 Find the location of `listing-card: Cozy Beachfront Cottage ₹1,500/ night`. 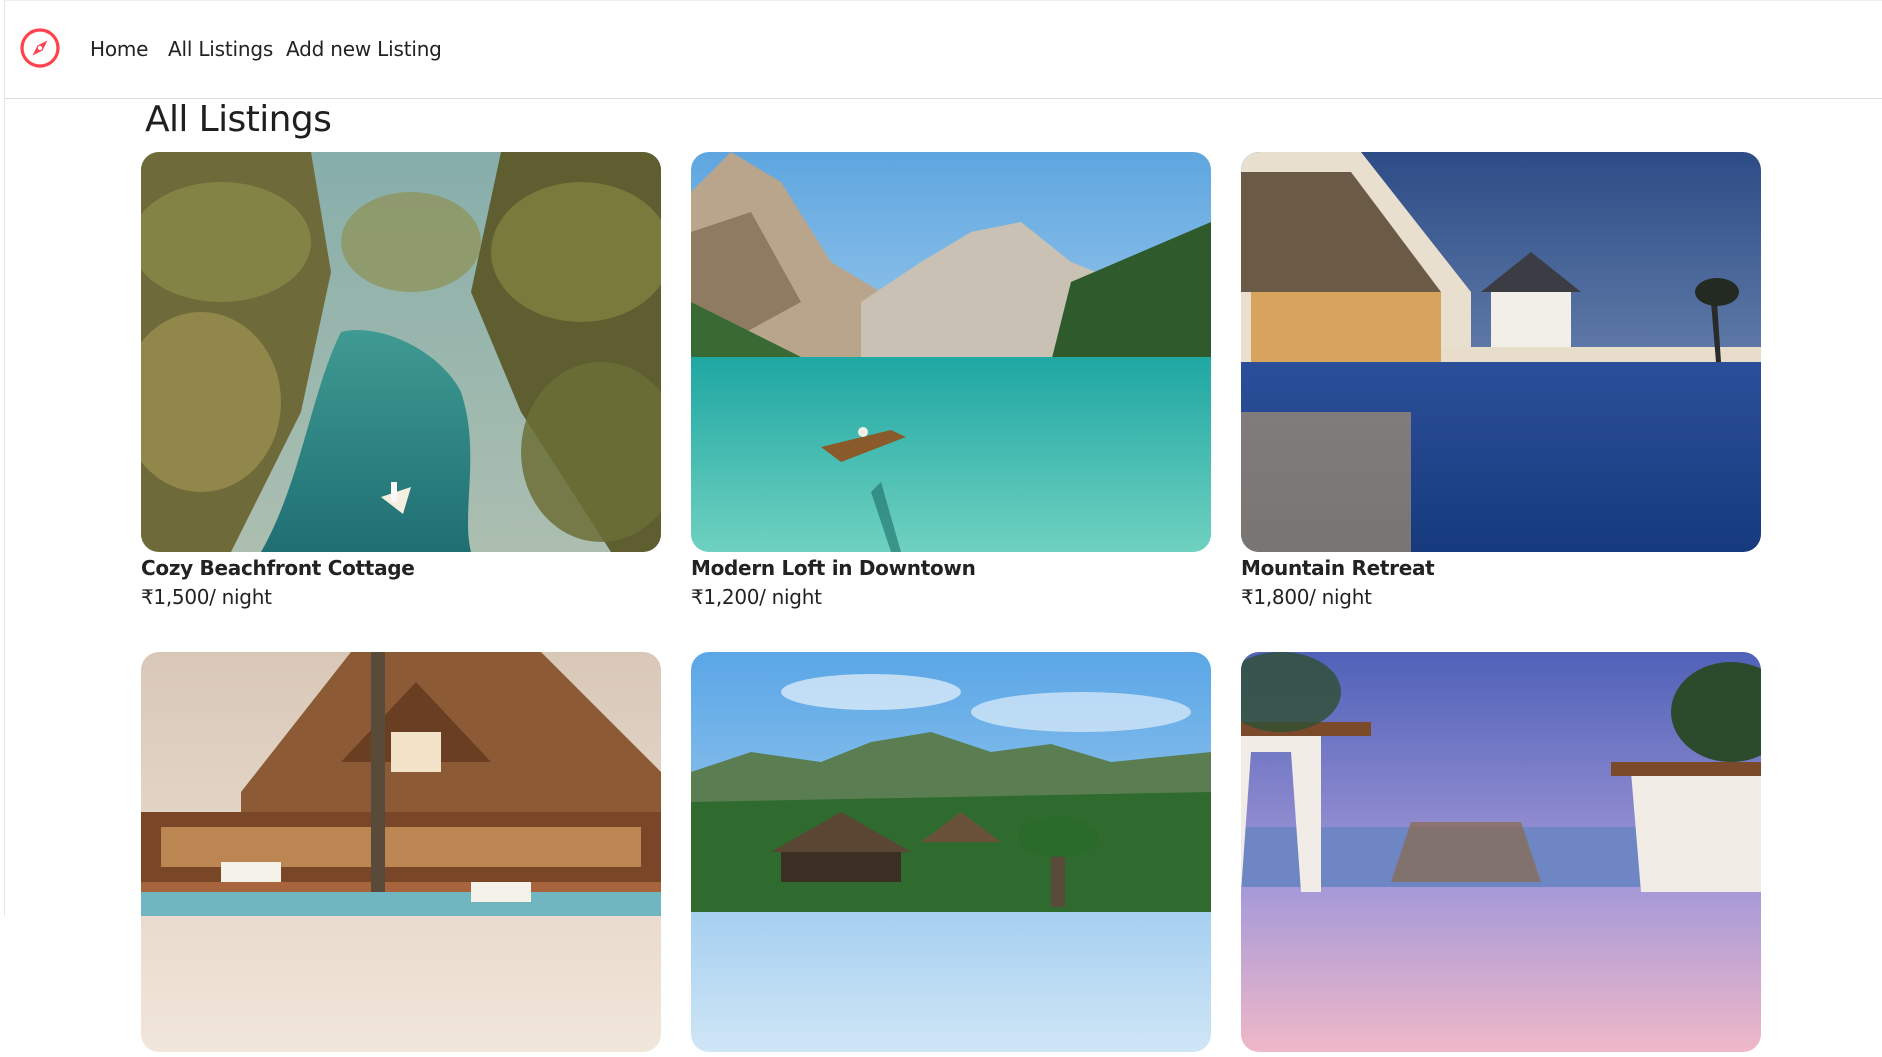

listing-card: Cozy Beachfront Cottage ₹1,500/ night is located at coordinates (401, 380).